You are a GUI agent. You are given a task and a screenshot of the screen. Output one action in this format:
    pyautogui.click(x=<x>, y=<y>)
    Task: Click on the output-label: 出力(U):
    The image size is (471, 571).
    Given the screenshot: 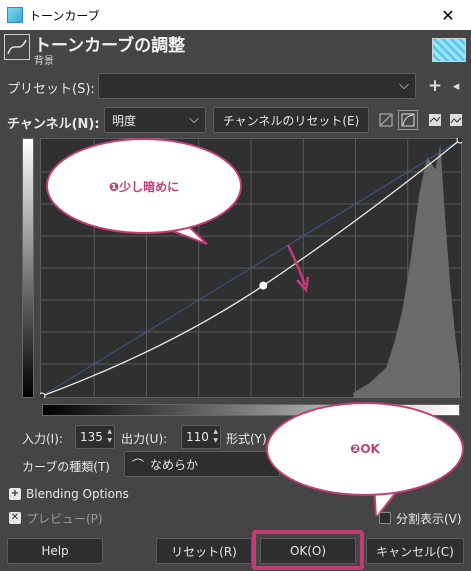 What is the action you would take?
    pyautogui.click(x=144, y=439)
    